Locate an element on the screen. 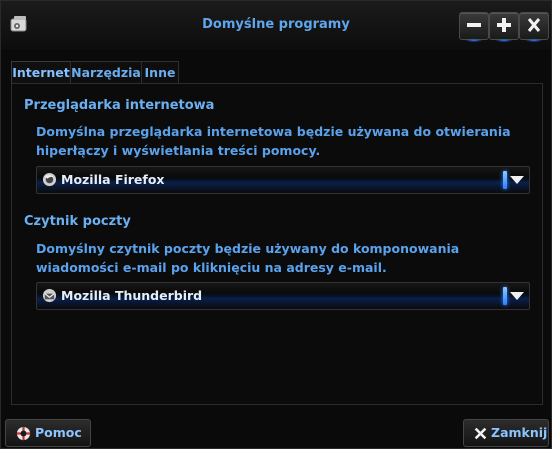 The image size is (552, 449). browser-selected-value: Mozilla Firefox is located at coordinates (113, 179).